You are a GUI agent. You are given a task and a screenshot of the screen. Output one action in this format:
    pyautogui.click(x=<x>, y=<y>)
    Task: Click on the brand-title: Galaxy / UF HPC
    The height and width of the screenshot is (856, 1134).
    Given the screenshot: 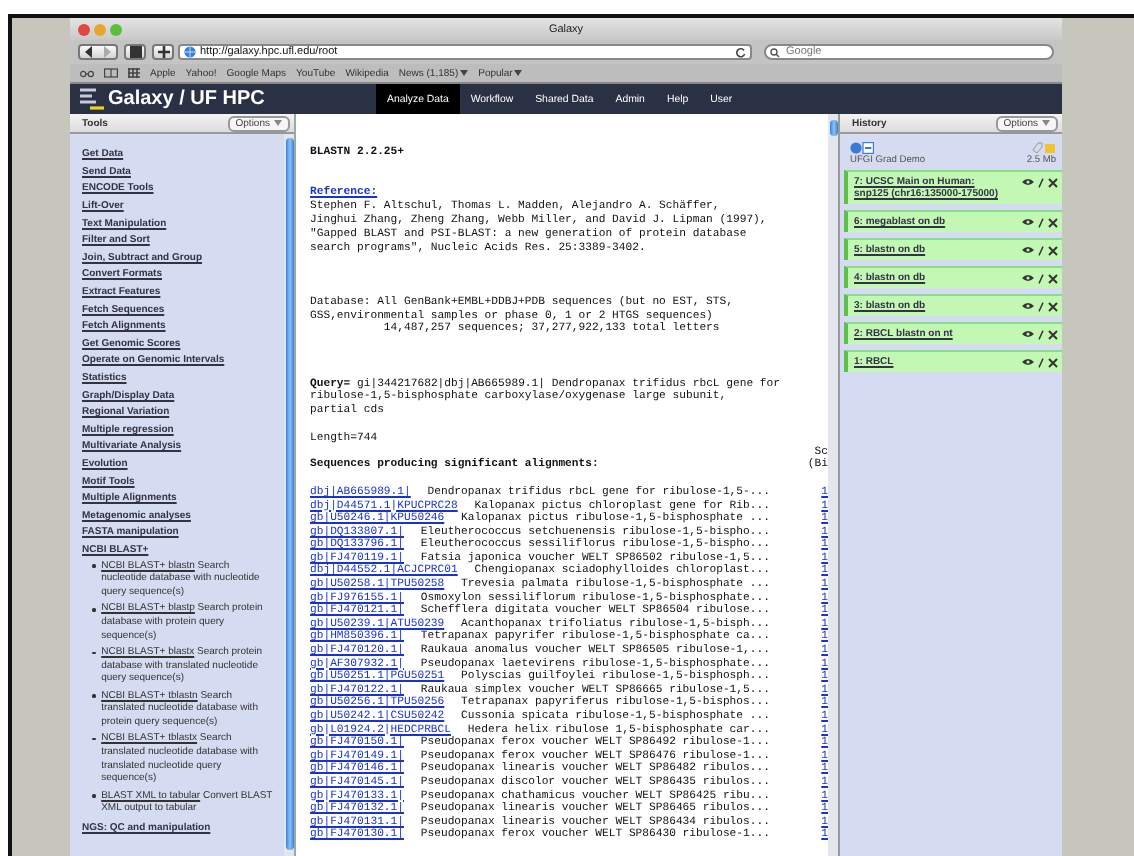 What is the action you would take?
    pyautogui.click(x=242, y=99)
    